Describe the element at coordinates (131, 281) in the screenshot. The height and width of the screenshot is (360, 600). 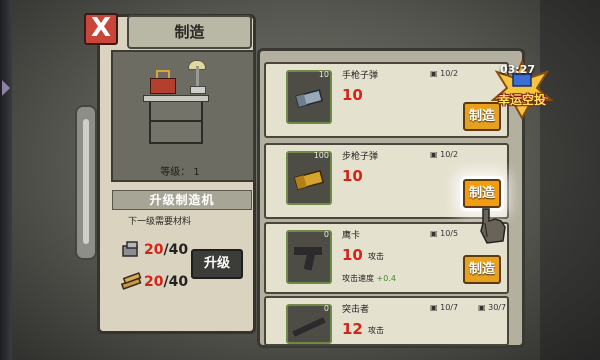
I see `wood-planks-icon` at that location.